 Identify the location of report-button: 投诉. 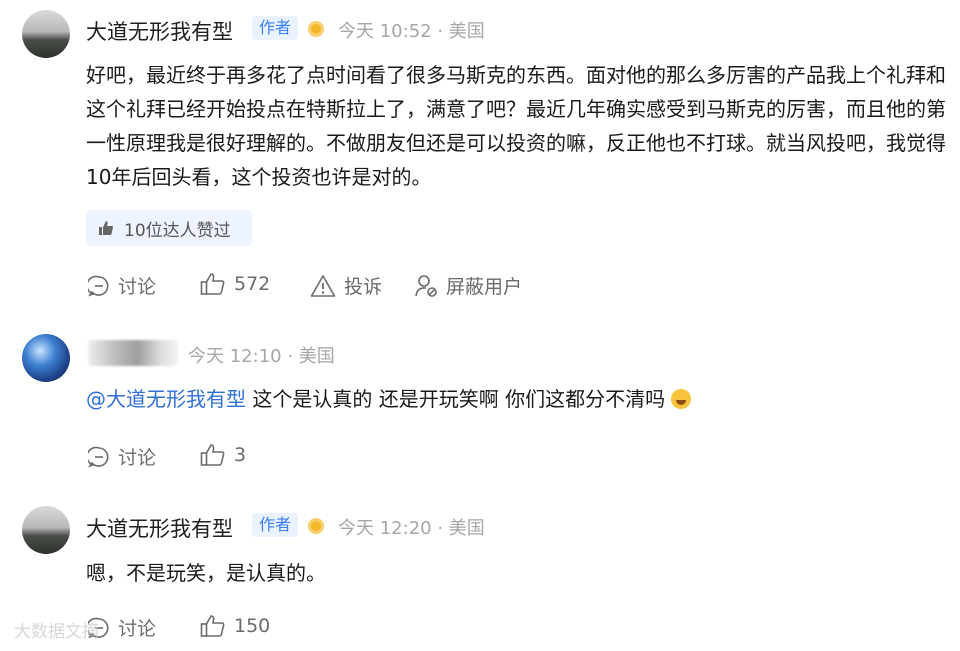
(346, 285).